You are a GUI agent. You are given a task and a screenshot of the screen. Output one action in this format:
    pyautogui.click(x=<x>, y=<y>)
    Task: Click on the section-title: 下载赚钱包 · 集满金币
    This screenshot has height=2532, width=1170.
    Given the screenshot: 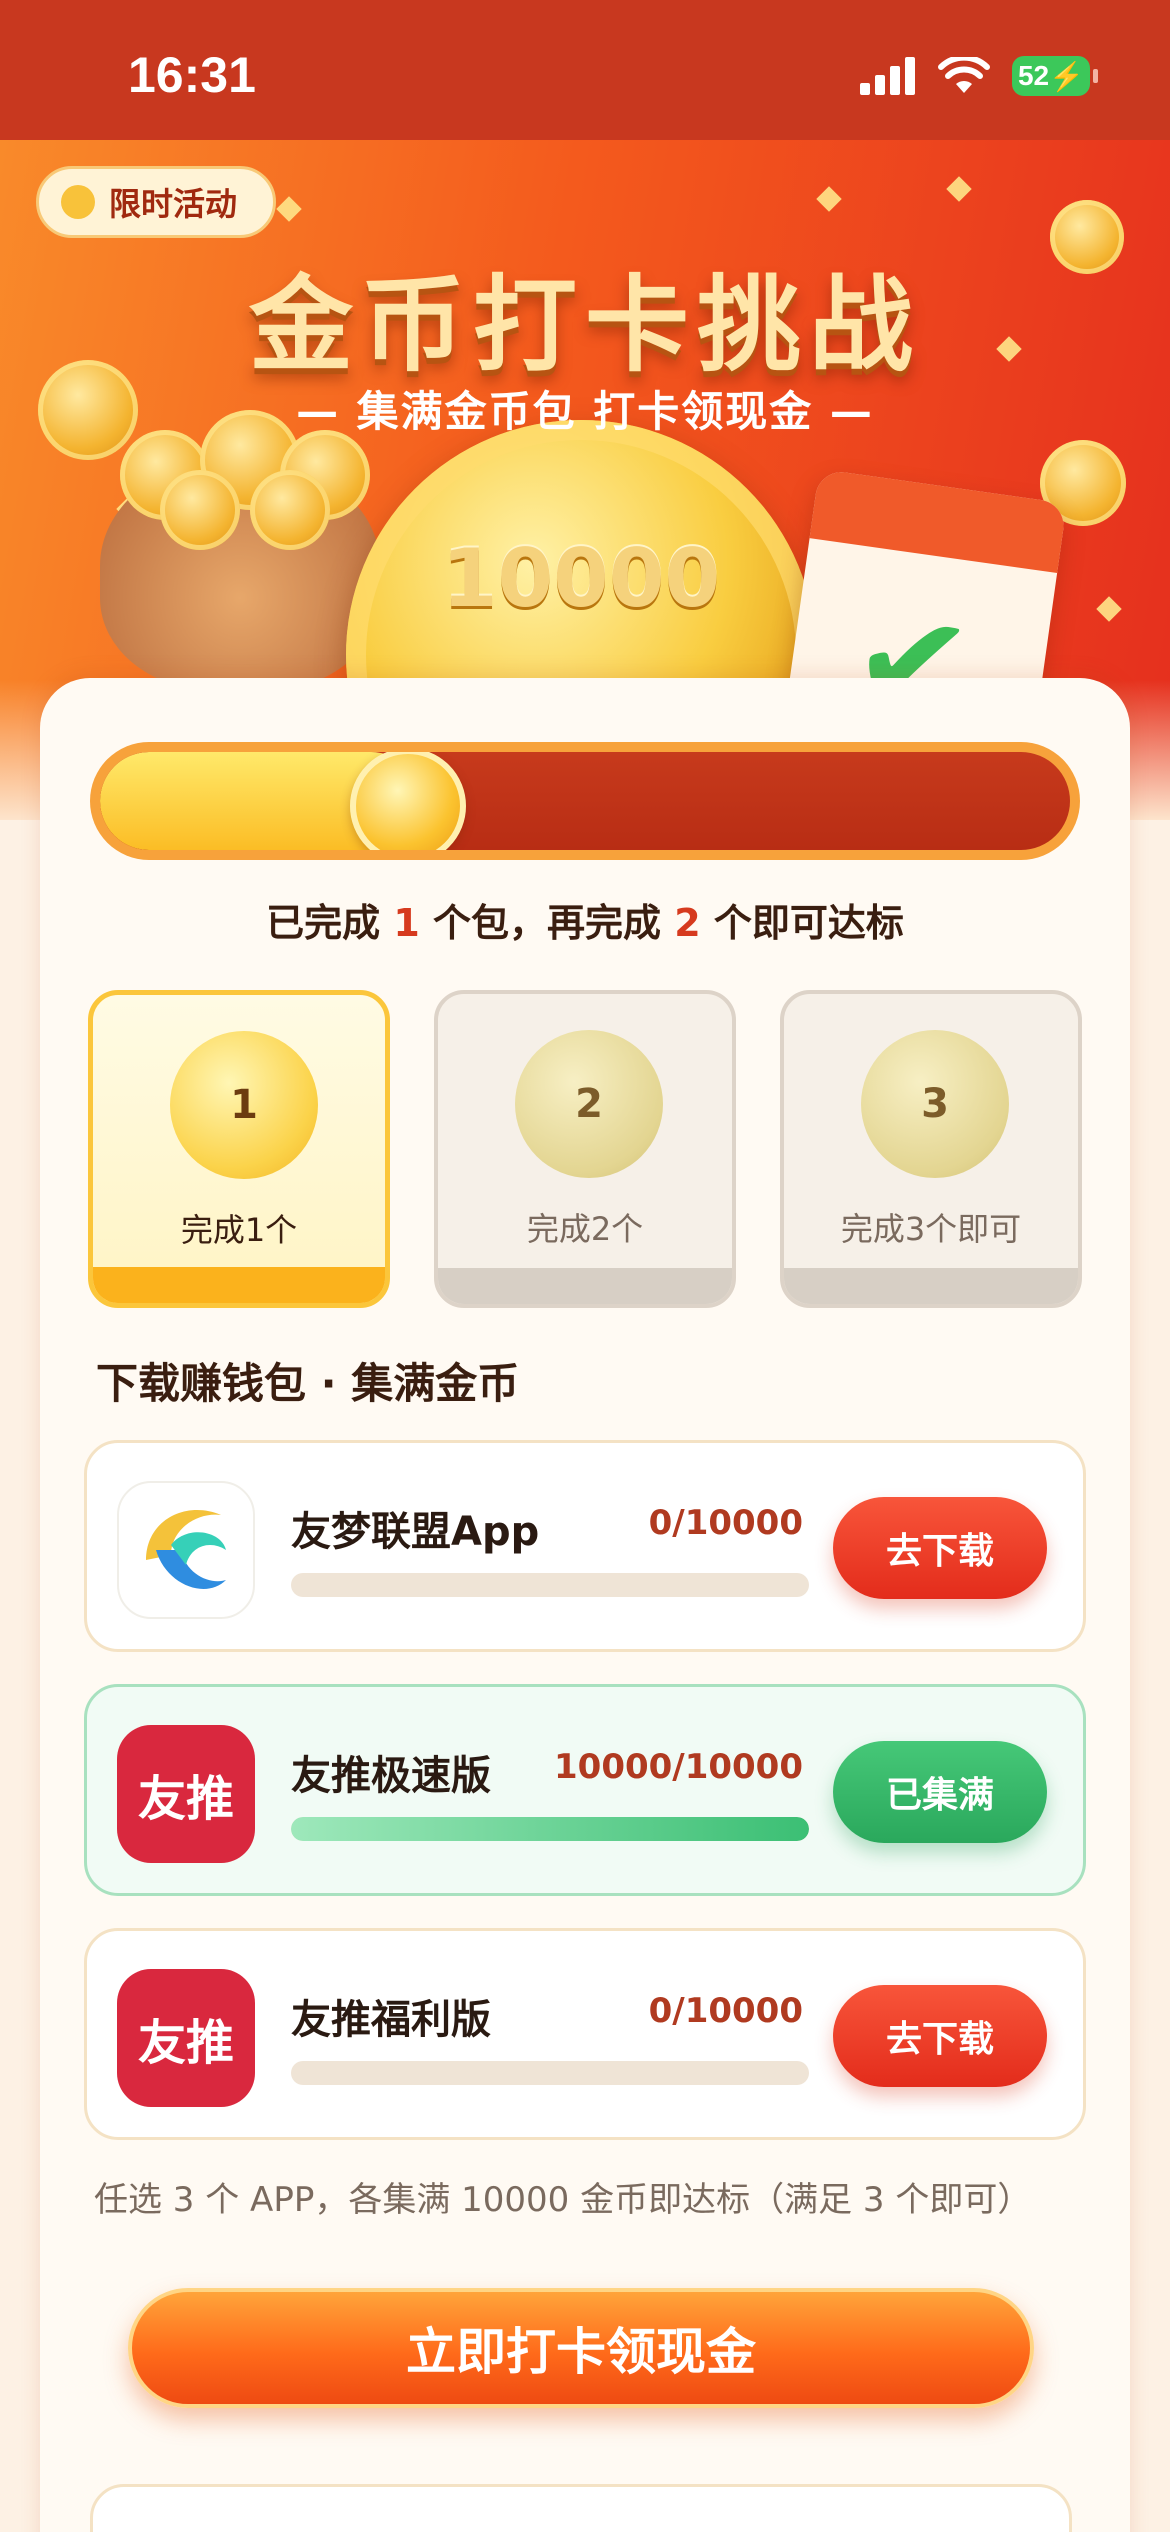 What is the action you would take?
    pyautogui.click(x=308, y=1383)
    